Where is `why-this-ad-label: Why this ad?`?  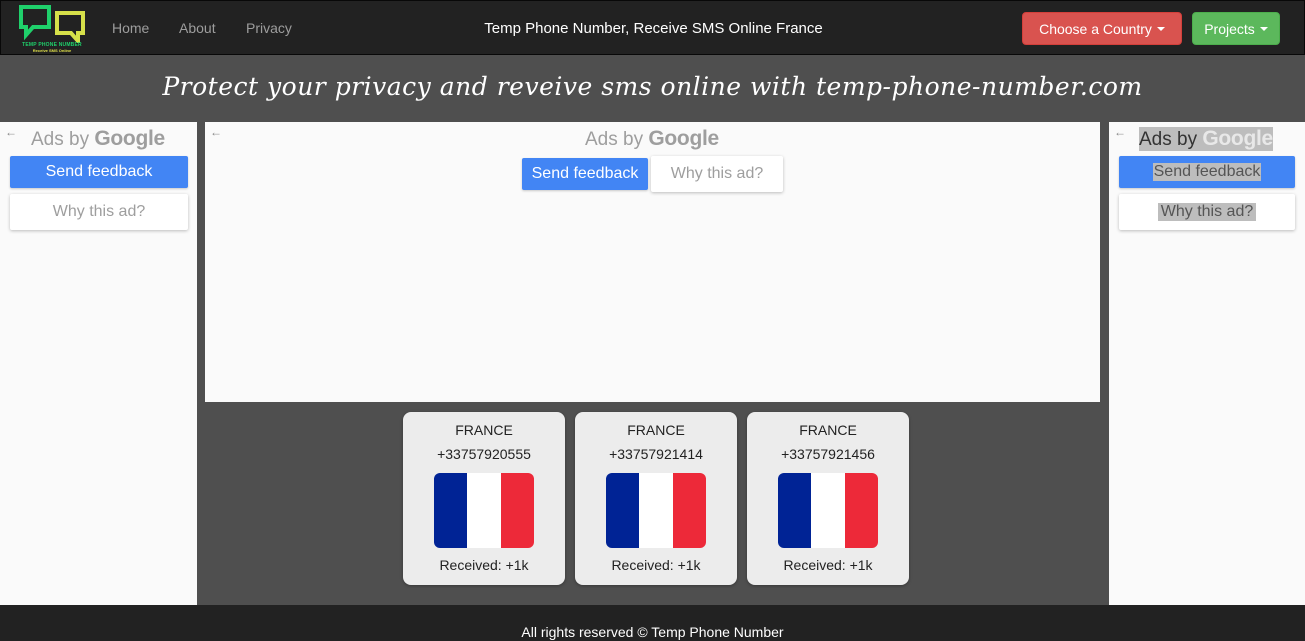
why-this-ad-label: Why this ad? is located at coordinates (1207, 212).